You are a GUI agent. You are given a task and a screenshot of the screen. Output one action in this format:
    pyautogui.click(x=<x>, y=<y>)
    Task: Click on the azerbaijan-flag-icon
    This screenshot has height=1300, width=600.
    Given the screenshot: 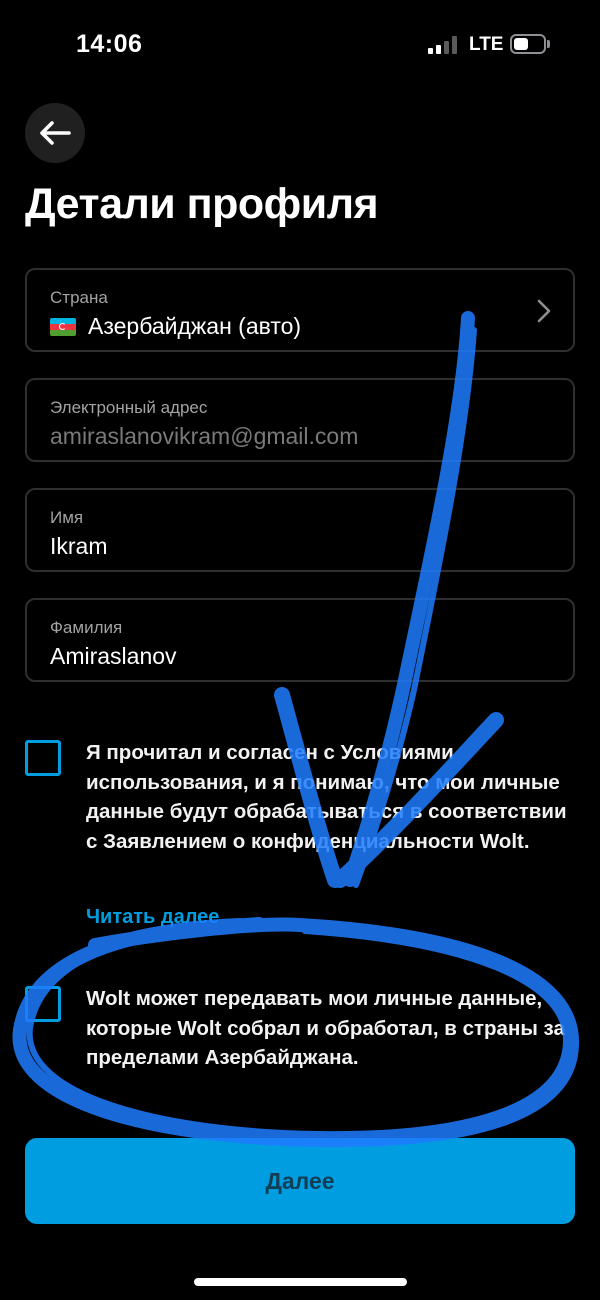 What is the action you would take?
    pyautogui.click(x=63, y=327)
    